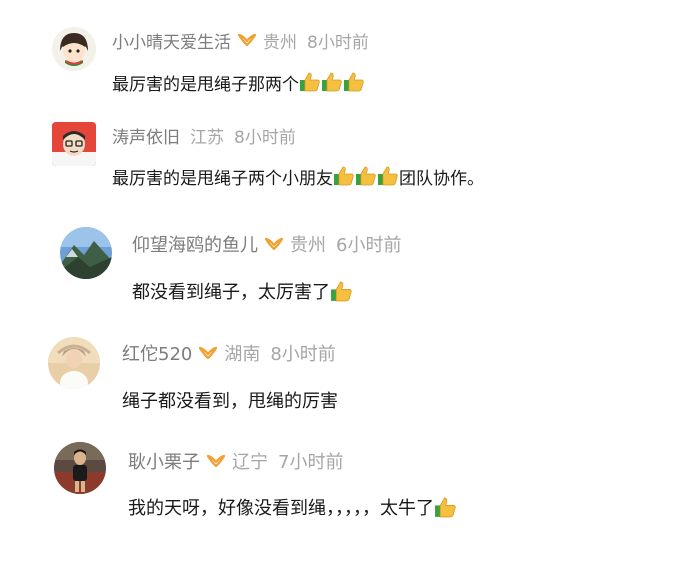  What do you see at coordinates (250, 462) in the screenshot?
I see `location: 辽宁` at bounding box center [250, 462].